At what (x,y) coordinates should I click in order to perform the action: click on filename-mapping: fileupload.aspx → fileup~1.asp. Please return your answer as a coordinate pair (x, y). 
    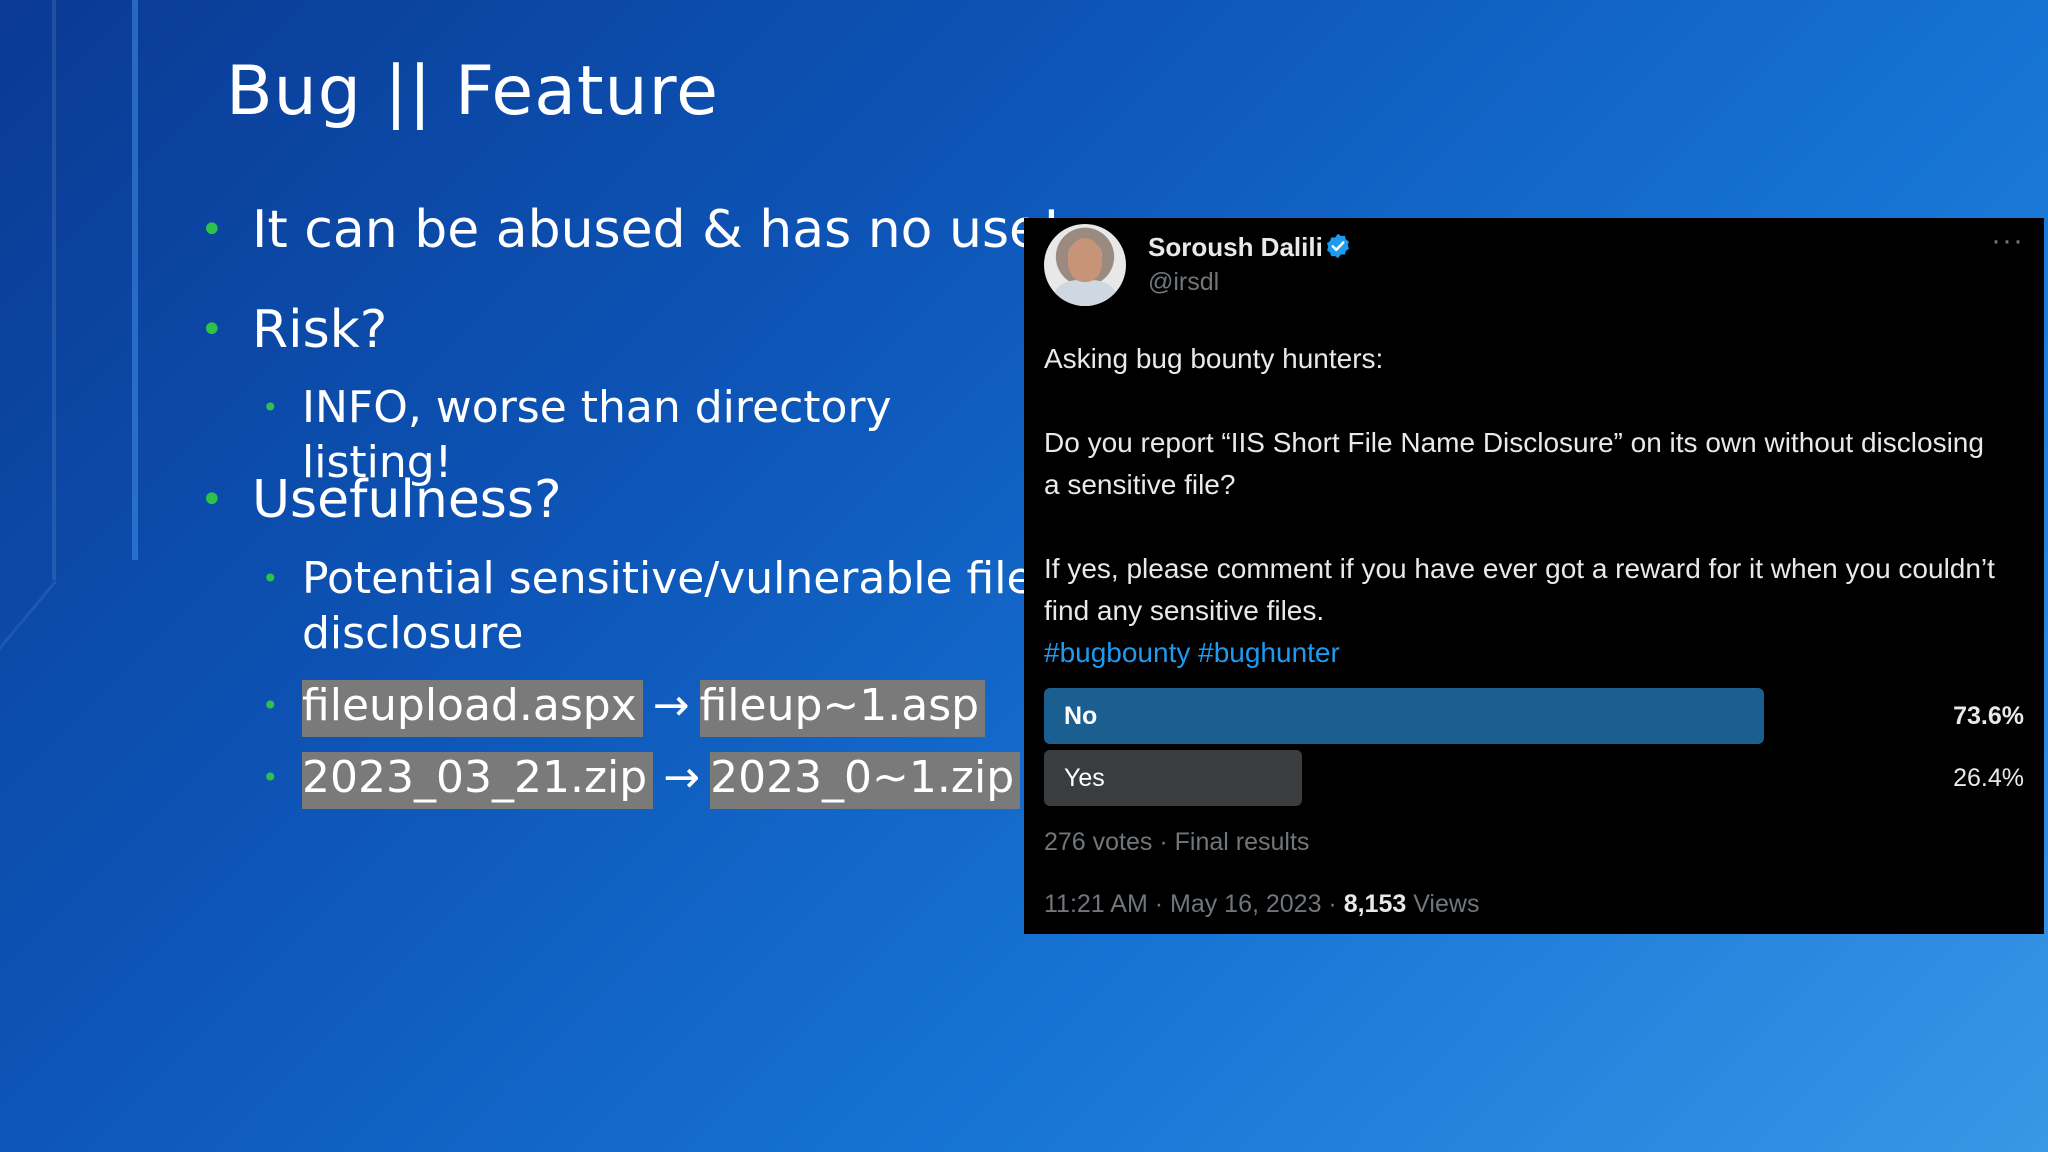
    Looking at the image, I should click on (672, 707).